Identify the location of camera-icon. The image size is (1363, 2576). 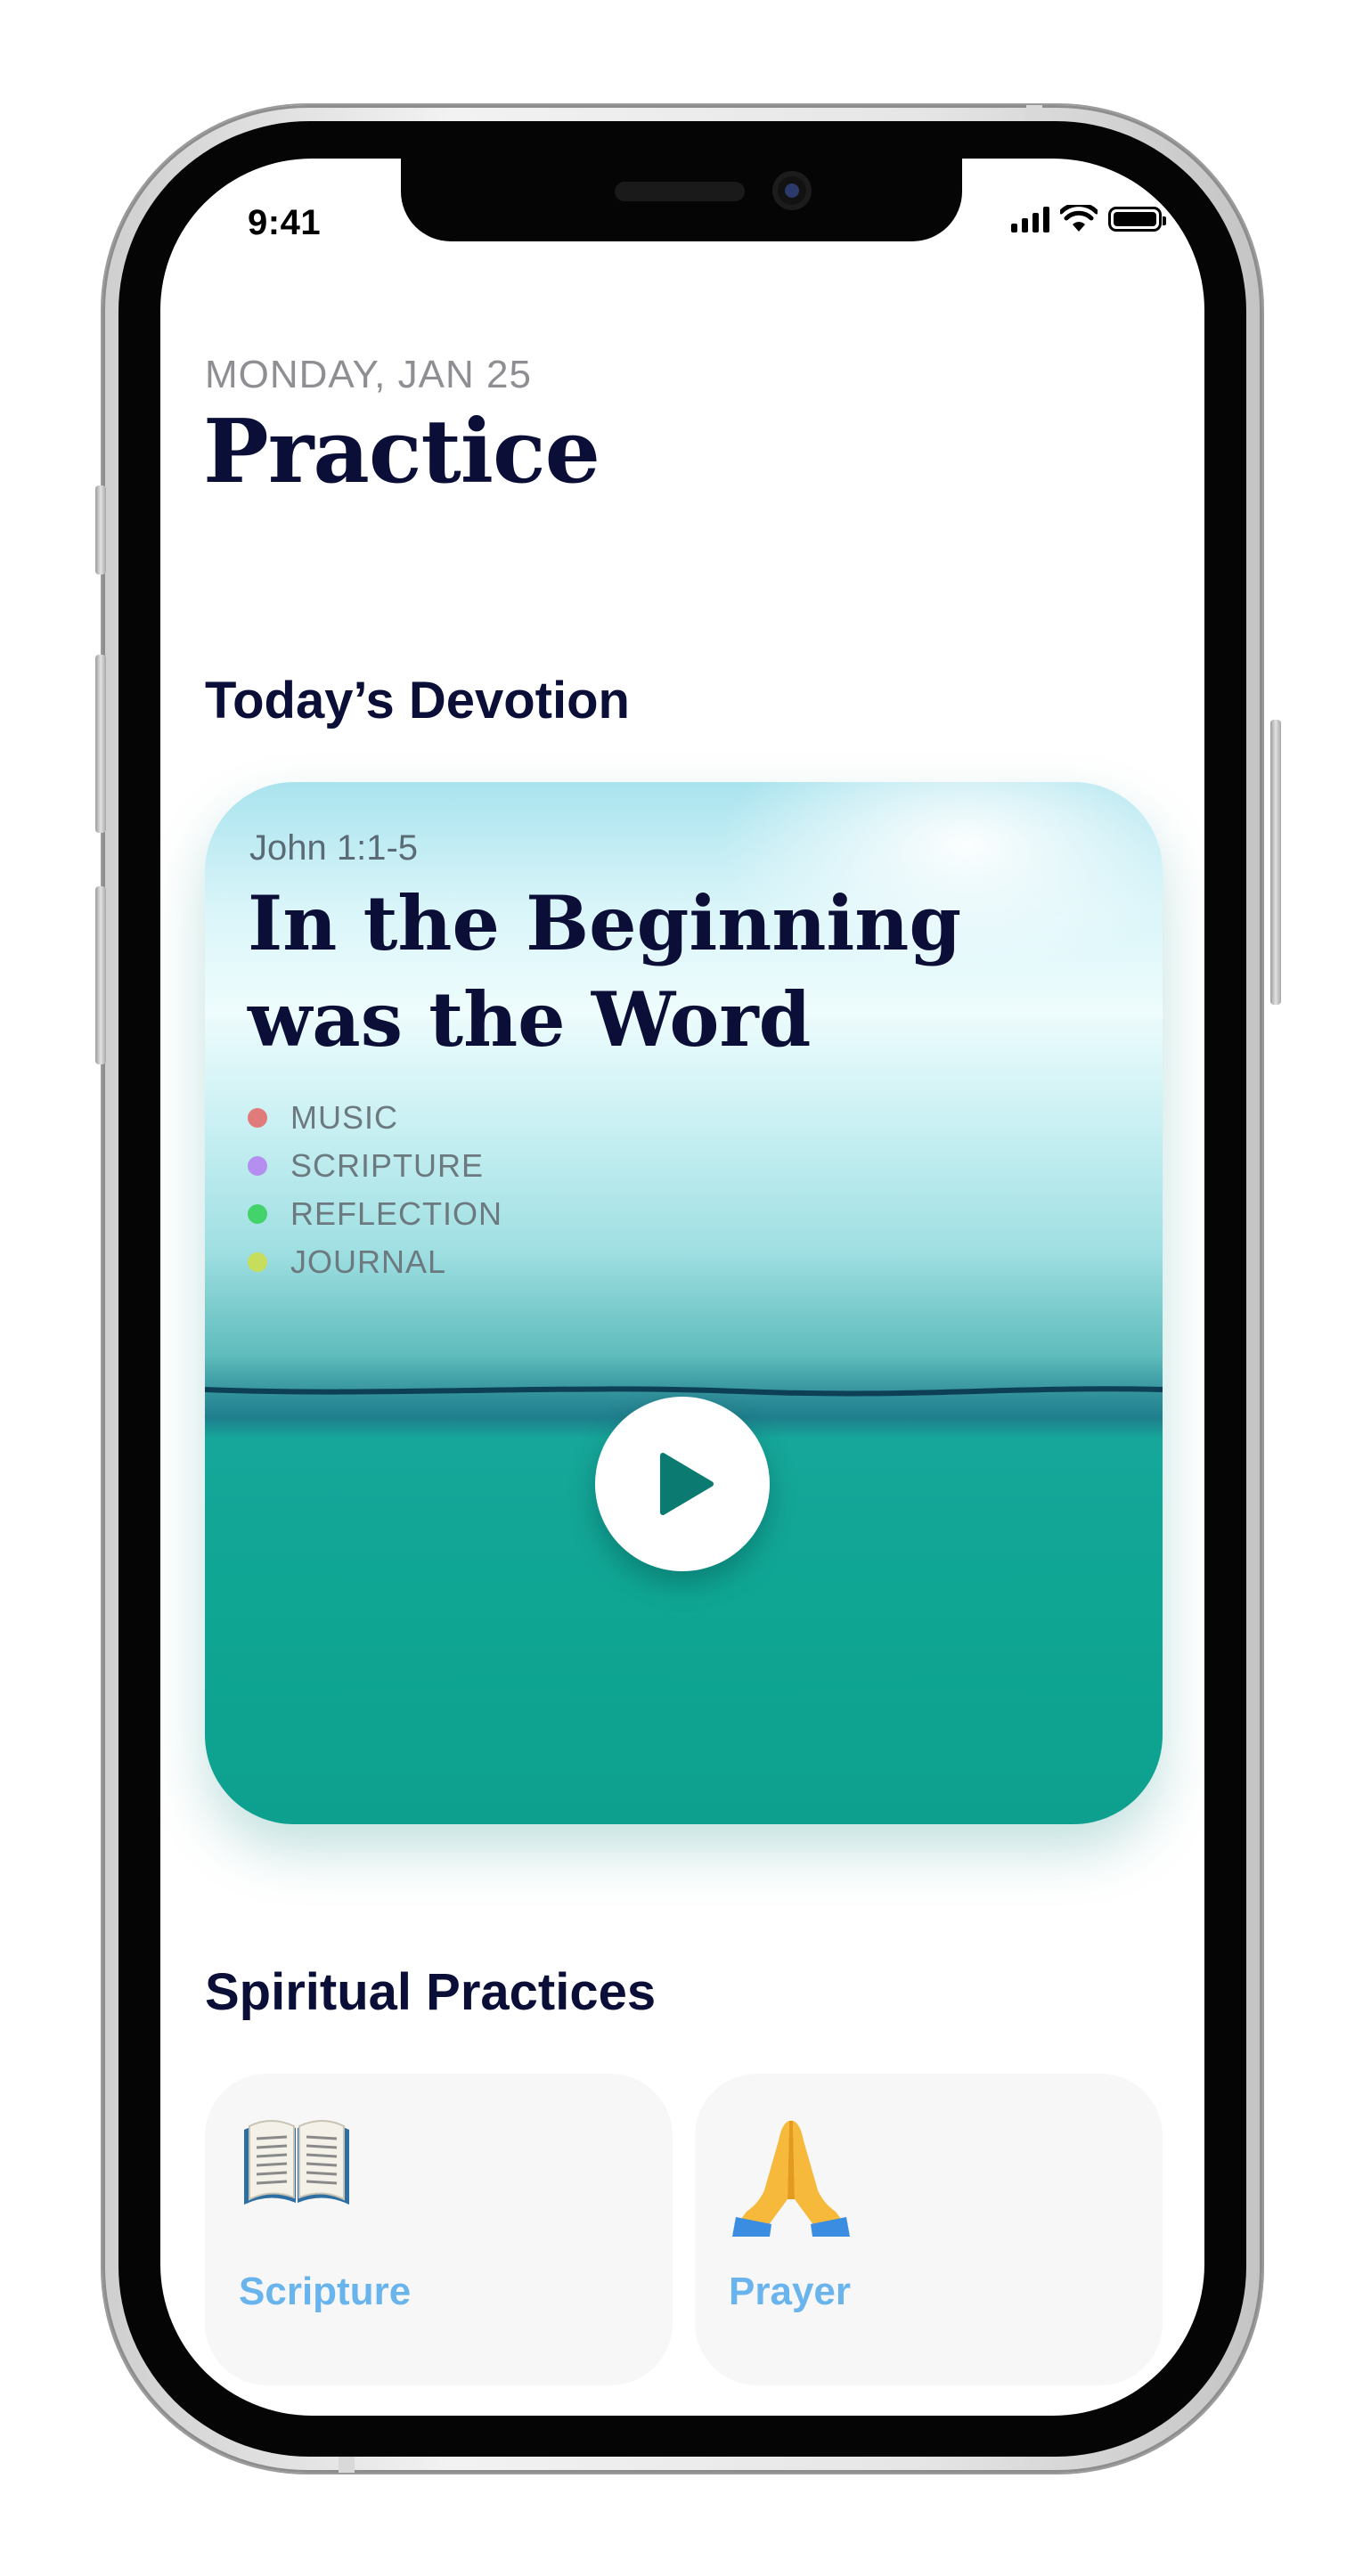
(792, 191).